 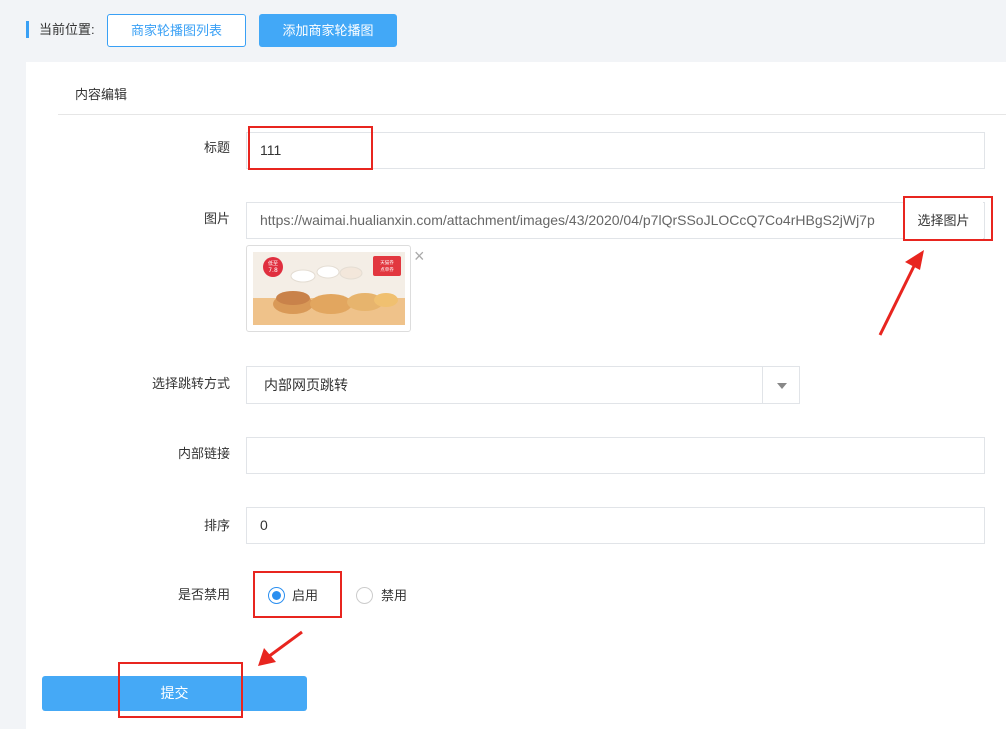 What do you see at coordinates (419, 256) in the screenshot?
I see `close-icon: ×` at bounding box center [419, 256].